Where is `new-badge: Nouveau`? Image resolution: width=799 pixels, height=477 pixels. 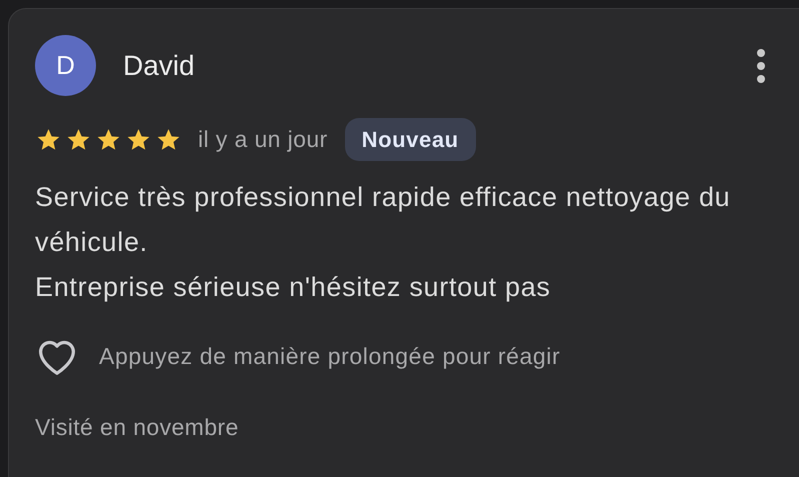 new-badge: Nouveau is located at coordinates (410, 139).